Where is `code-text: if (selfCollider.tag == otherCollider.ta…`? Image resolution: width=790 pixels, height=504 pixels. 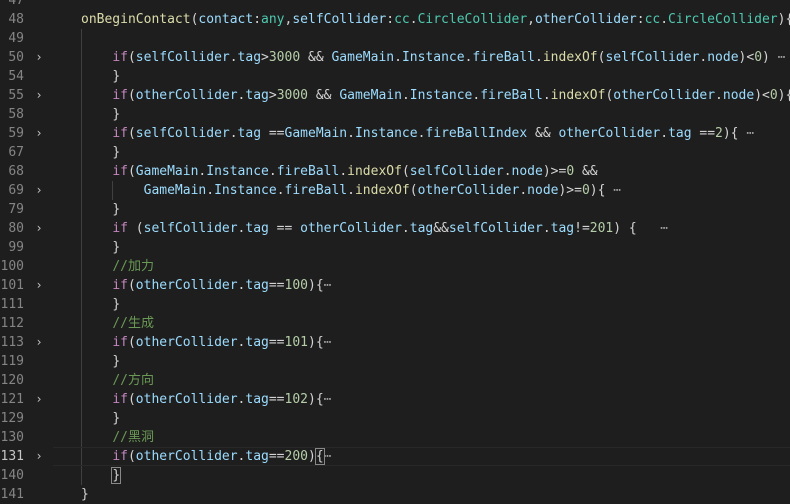 code-text: if (selfCollider.tag == otherCollider.ta… is located at coordinates (374, 228).